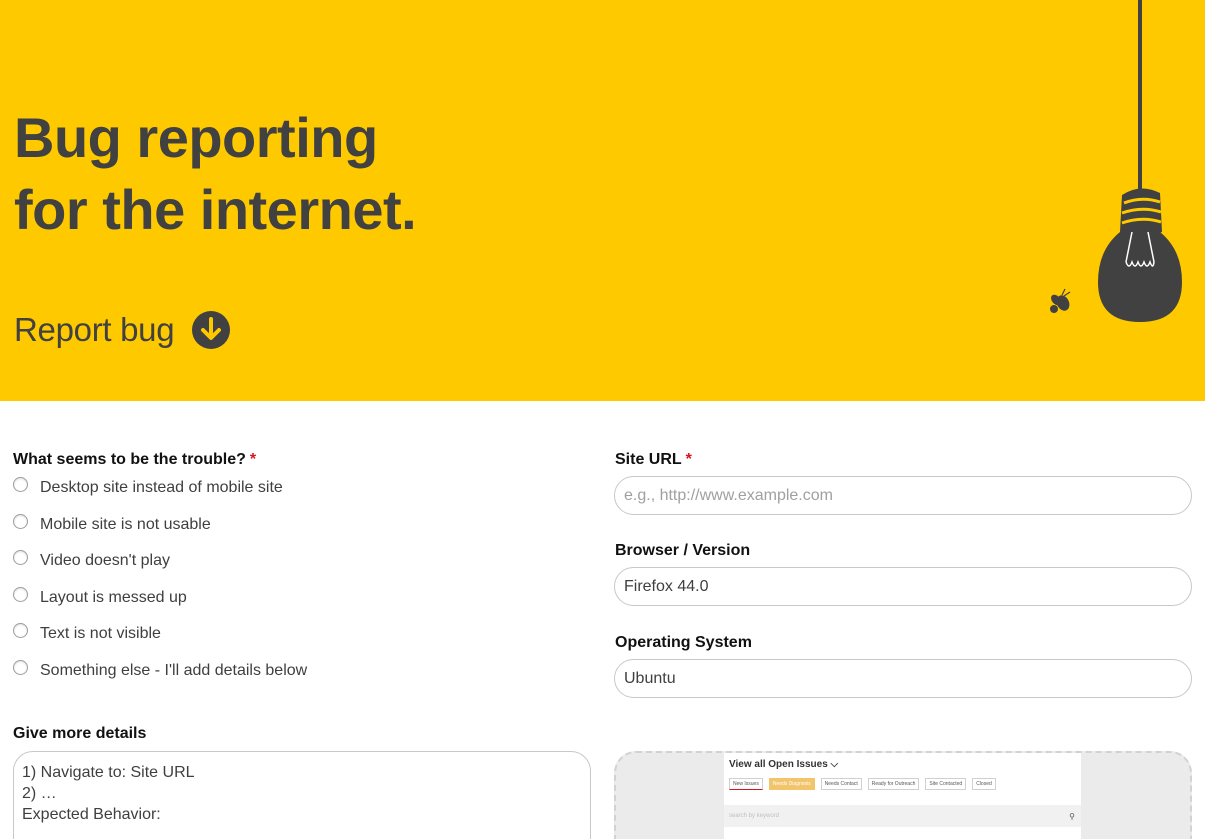  Describe the element at coordinates (778, 764) in the screenshot. I see `preview-title-text: View all Open Issues` at that location.